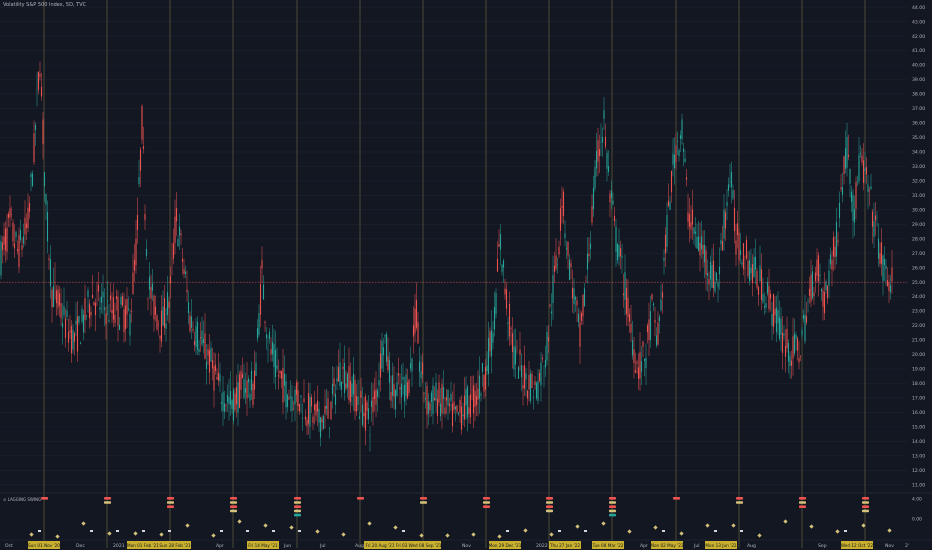 This screenshot has width=932, height=550. What do you see at coordinates (80, 546) in the screenshot?
I see `x-tick-label: Dec` at bounding box center [80, 546].